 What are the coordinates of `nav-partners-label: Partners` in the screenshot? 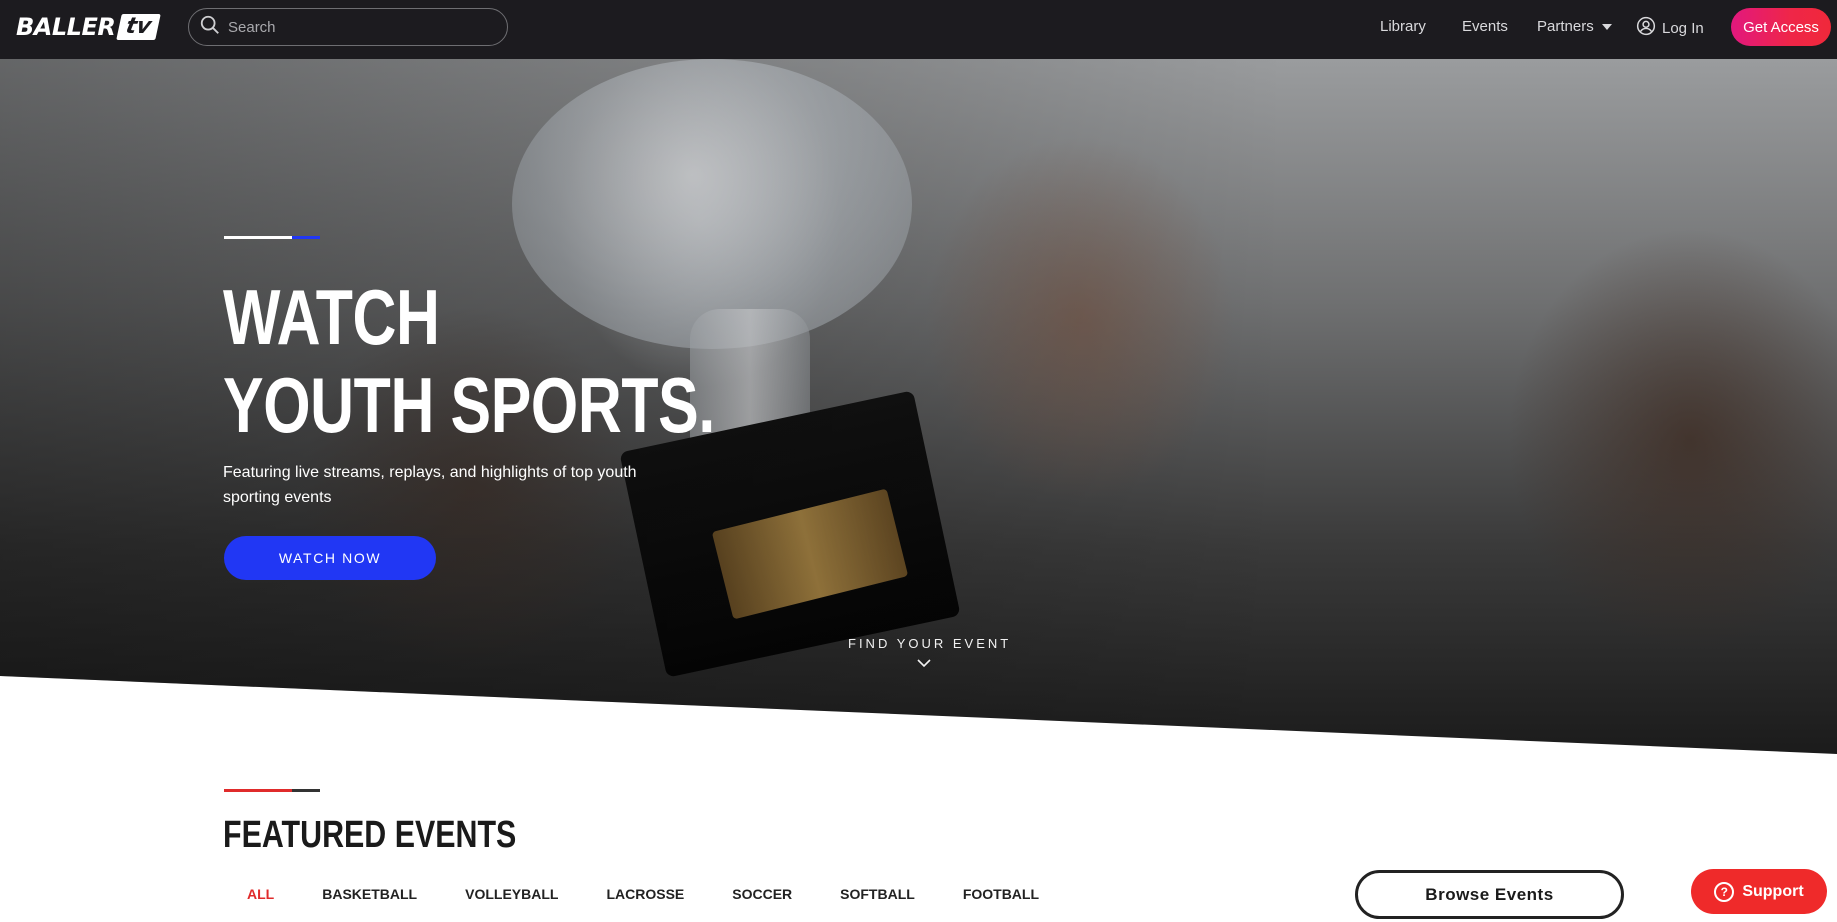 It's located at (1565, 26).